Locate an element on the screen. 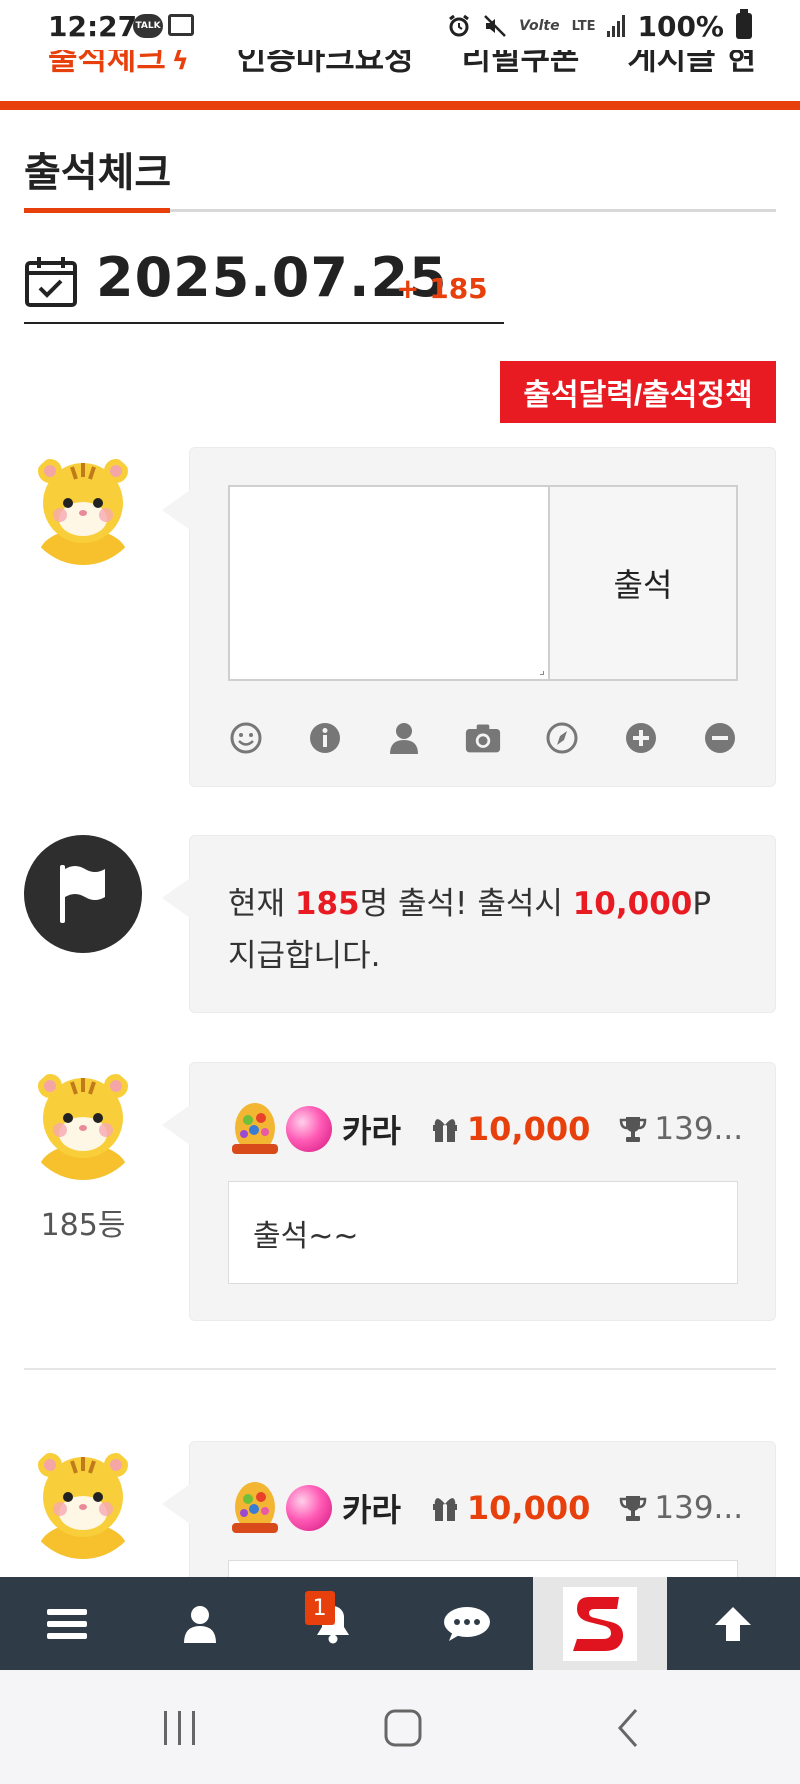 This screenshot has width=800, height=1784. attendance-entry: 카라 10,000 139... 출석~~ is located at coordinates (469, 1191).